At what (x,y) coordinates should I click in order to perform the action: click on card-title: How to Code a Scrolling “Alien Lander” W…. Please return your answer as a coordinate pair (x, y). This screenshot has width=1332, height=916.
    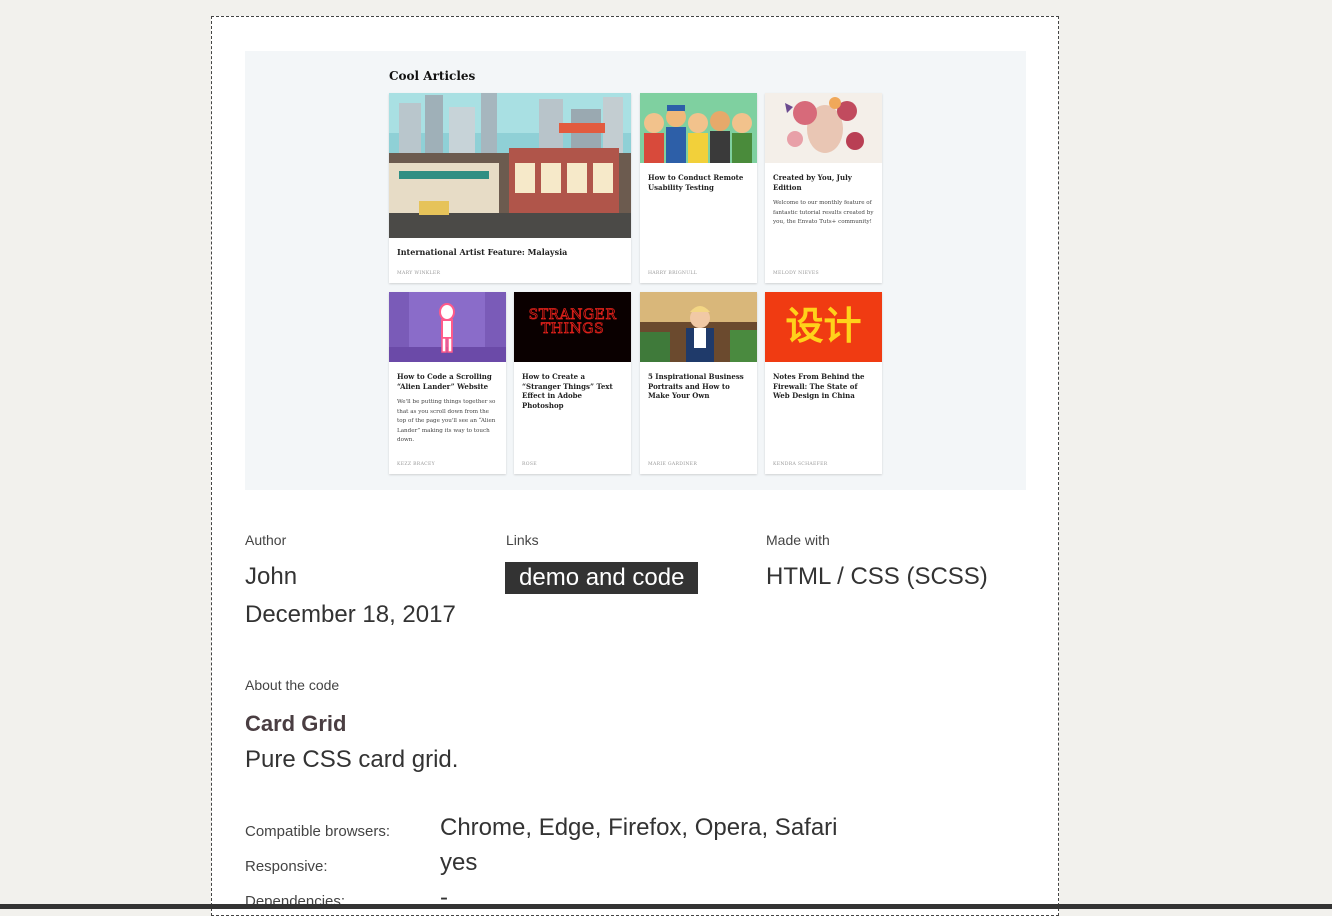
    Looking at the image, I should click on (444, 381).